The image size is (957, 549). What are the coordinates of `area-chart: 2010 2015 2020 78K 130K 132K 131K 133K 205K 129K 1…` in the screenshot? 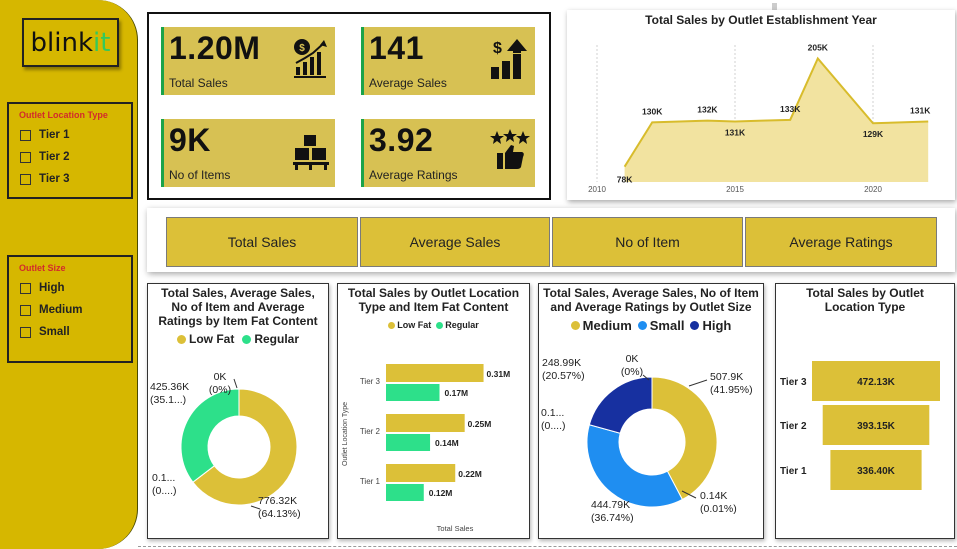 It's located at (759, 118).